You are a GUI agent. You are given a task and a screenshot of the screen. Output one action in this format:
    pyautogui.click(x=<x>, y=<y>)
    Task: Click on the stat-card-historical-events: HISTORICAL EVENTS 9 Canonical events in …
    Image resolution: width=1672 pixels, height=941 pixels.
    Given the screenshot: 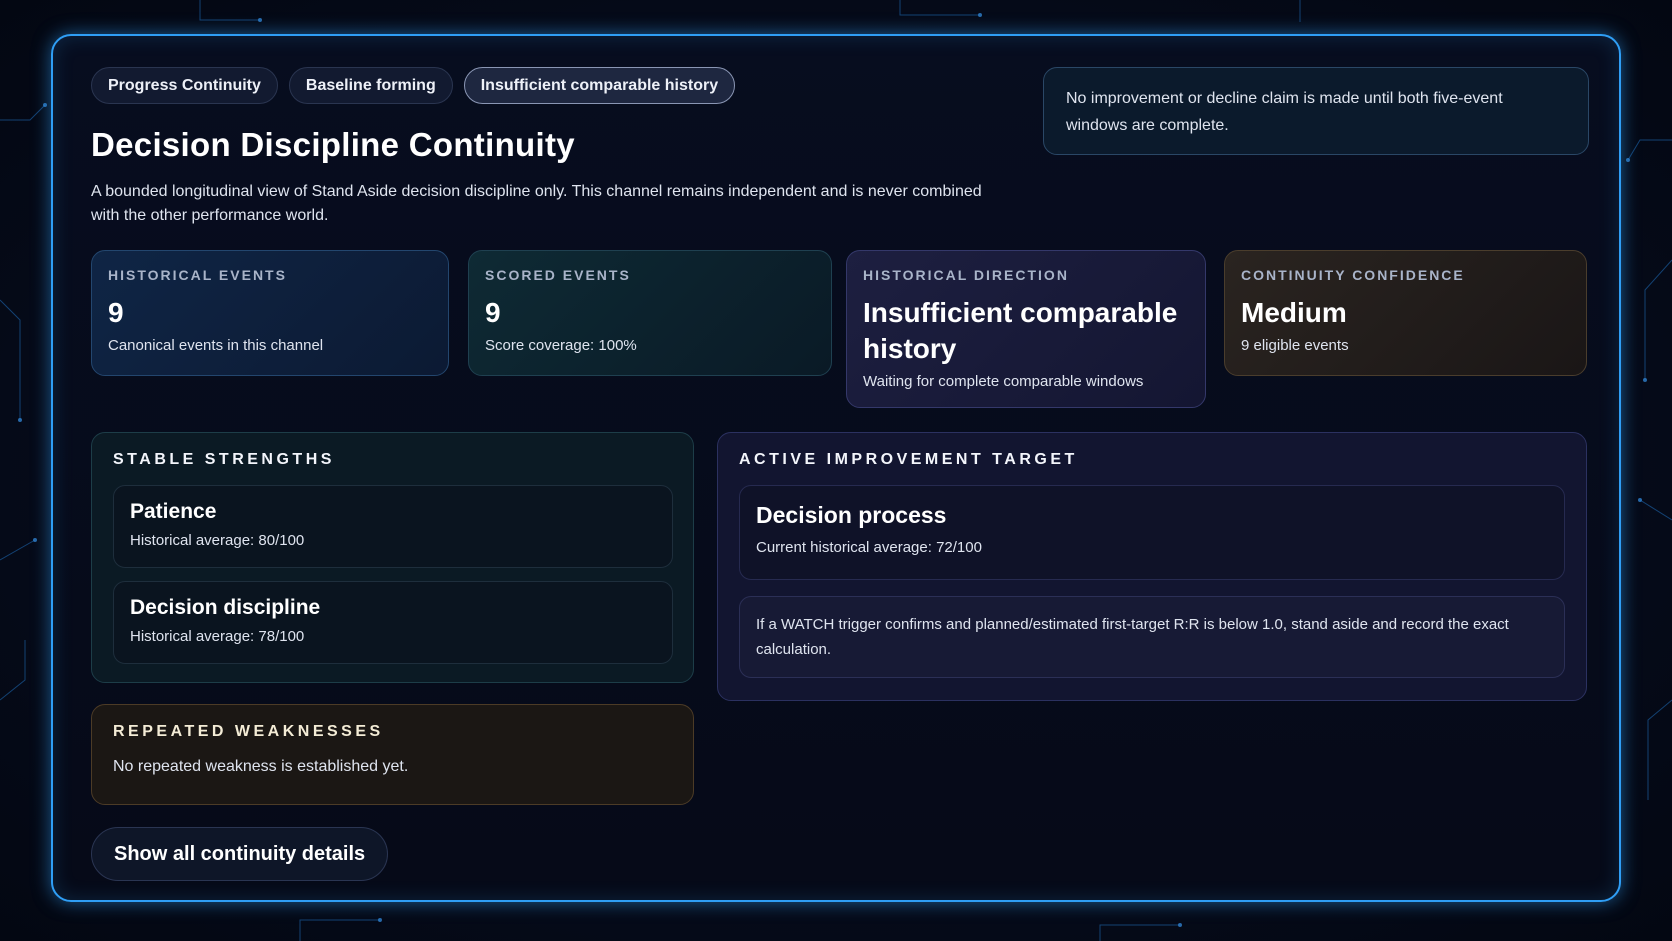 What is the action you would take?
    pyautogui.click(x=270, y=313)
    